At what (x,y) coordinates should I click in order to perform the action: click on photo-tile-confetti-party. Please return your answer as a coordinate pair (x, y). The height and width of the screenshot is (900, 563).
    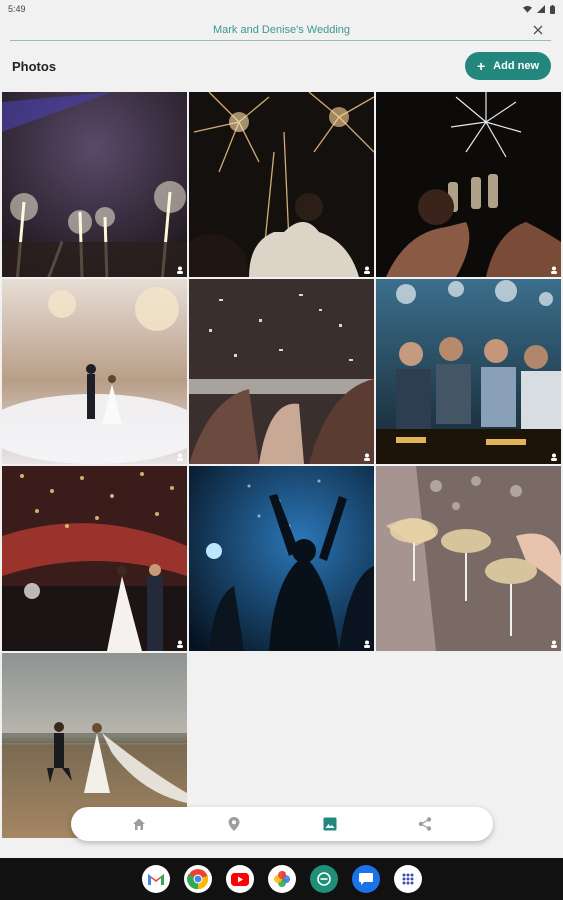
    Looking at the image, I should click on (281, 371).